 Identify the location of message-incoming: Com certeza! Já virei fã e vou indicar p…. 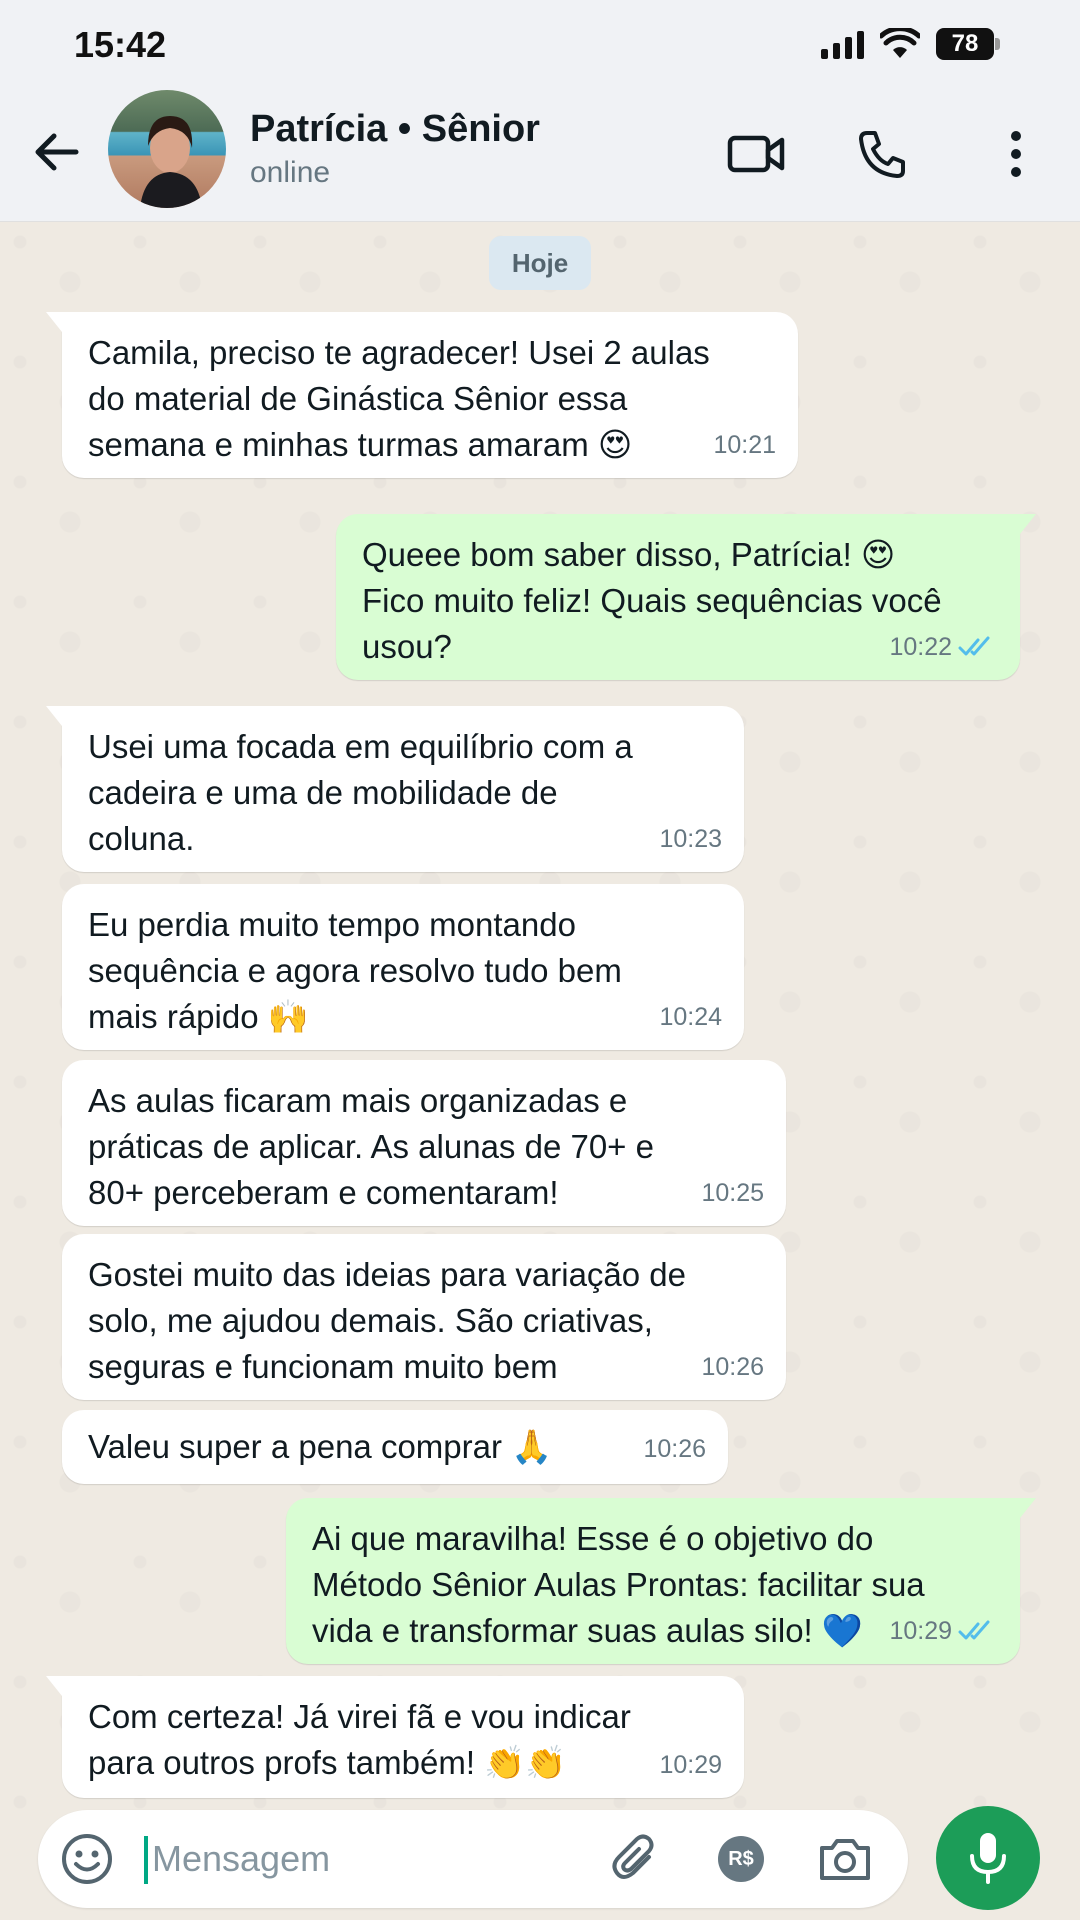
(395, 1737).